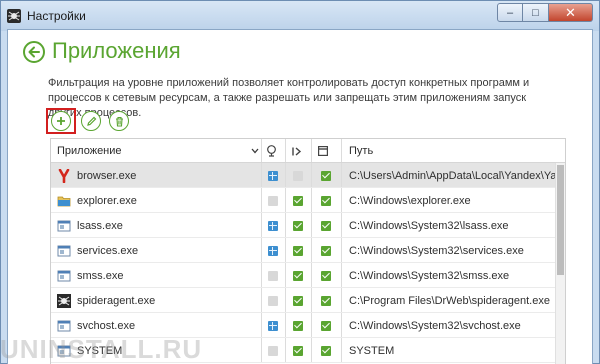 This screenshot has width=600, height=364. Describe the element at coordinates (107, 175) in the screenshot. I see `app-name: browser.exe` at that location.